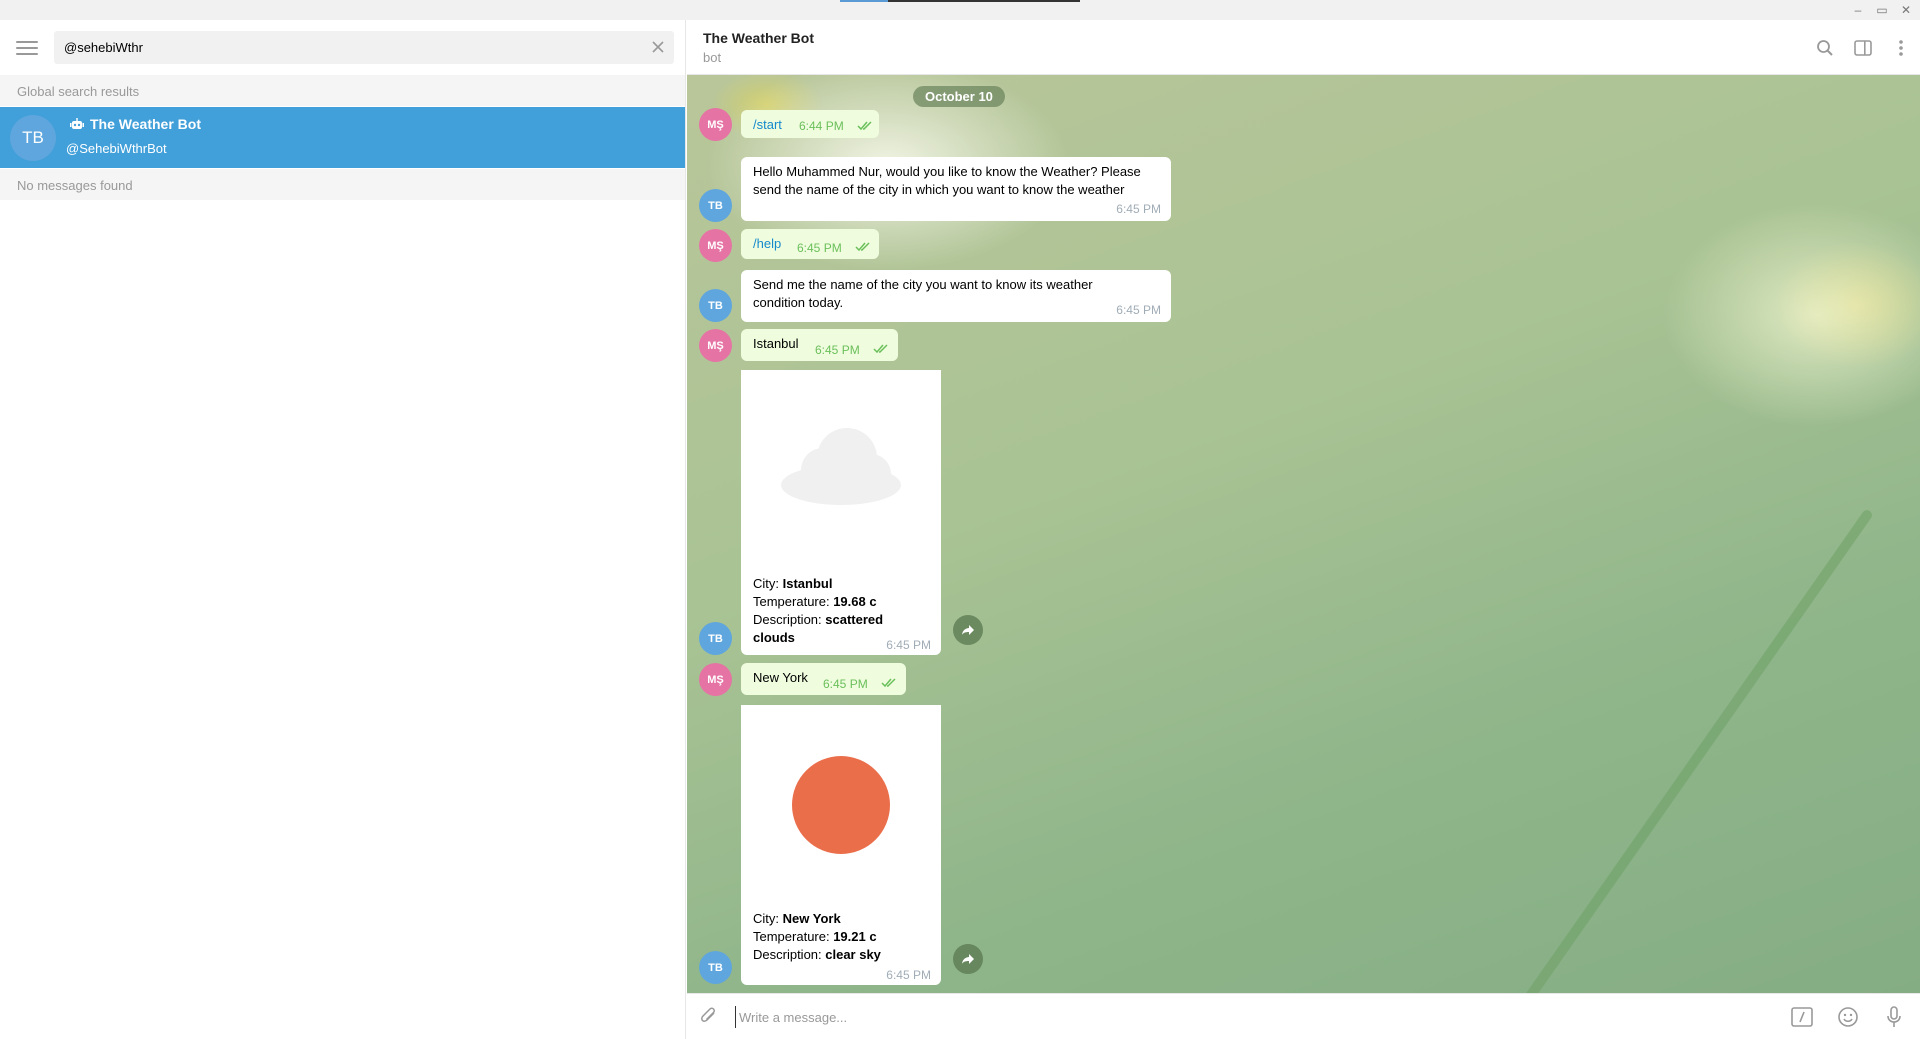 This screenshot has width=1920, height=1039. I want to click on description-value: scattered, so click(854, 619).